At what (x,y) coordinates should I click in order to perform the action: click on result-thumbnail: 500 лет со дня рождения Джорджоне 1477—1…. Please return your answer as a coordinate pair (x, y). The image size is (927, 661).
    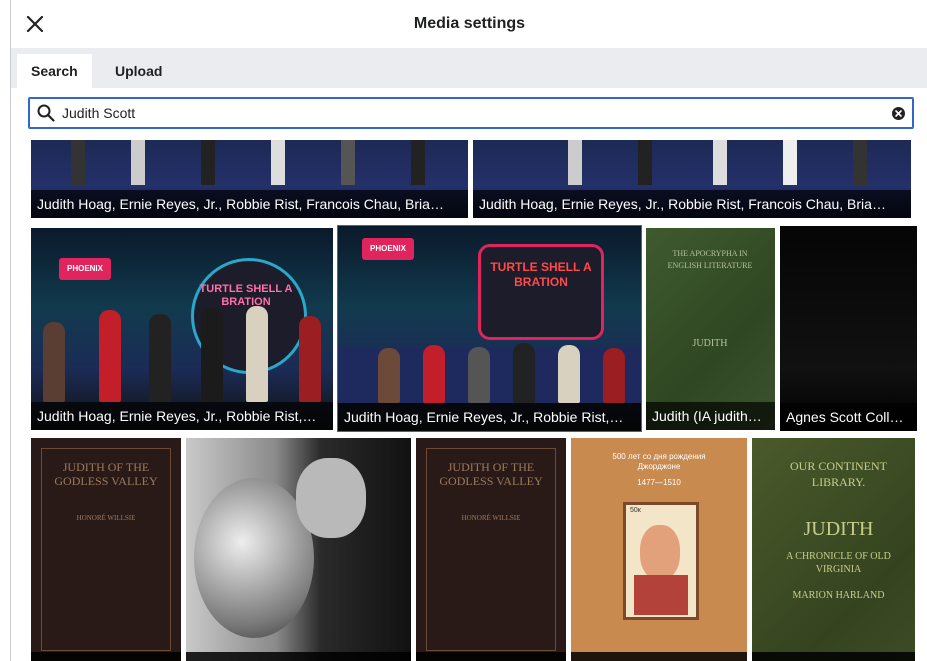
    Looking at the image, I should click on (659, 549).